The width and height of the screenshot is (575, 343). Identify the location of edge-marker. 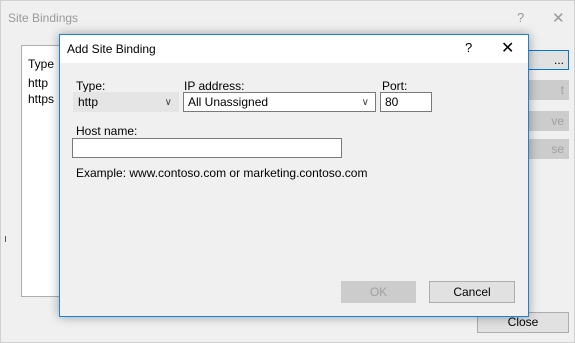
(5, 239).